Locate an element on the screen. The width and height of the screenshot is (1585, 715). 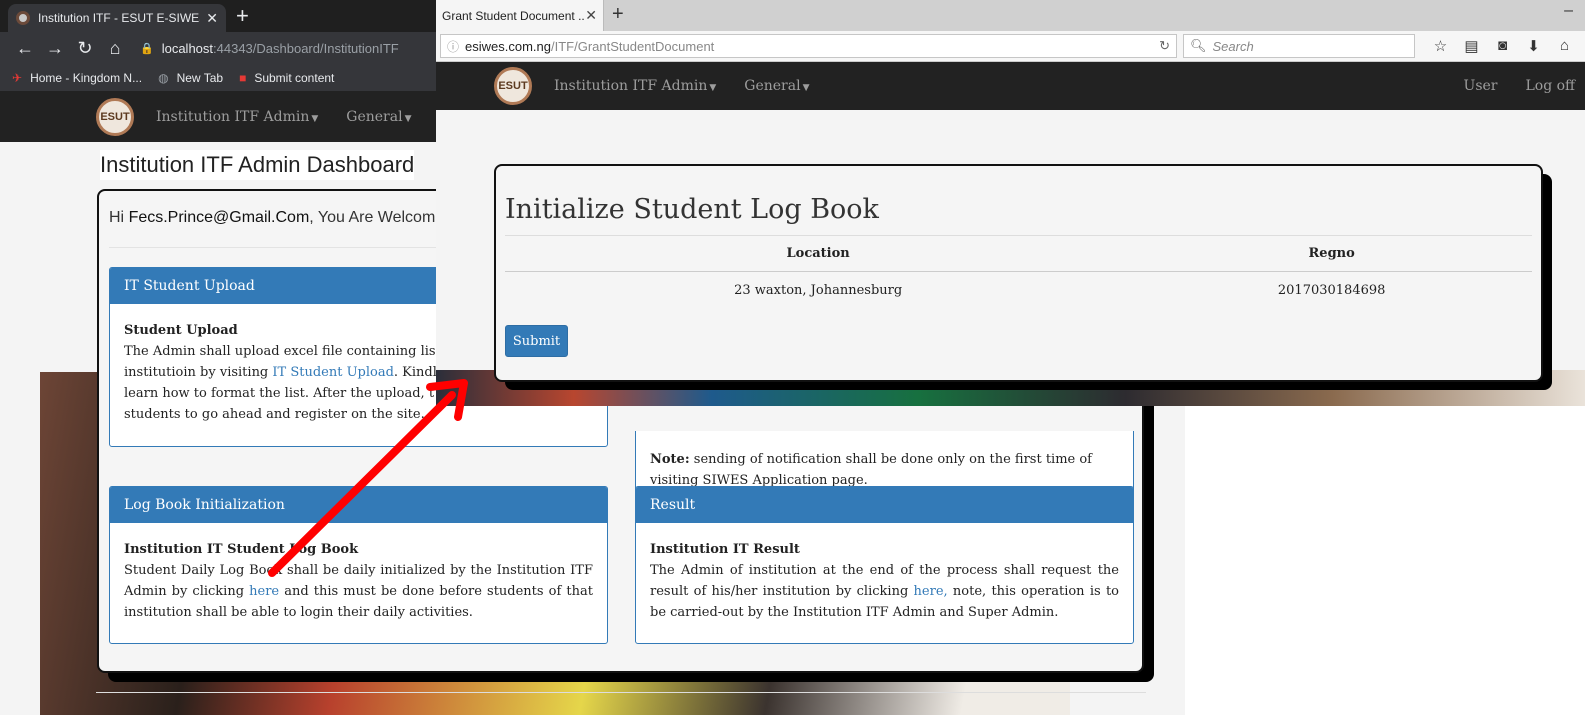
column-header-location: Location is located at coordinates (818, 253).